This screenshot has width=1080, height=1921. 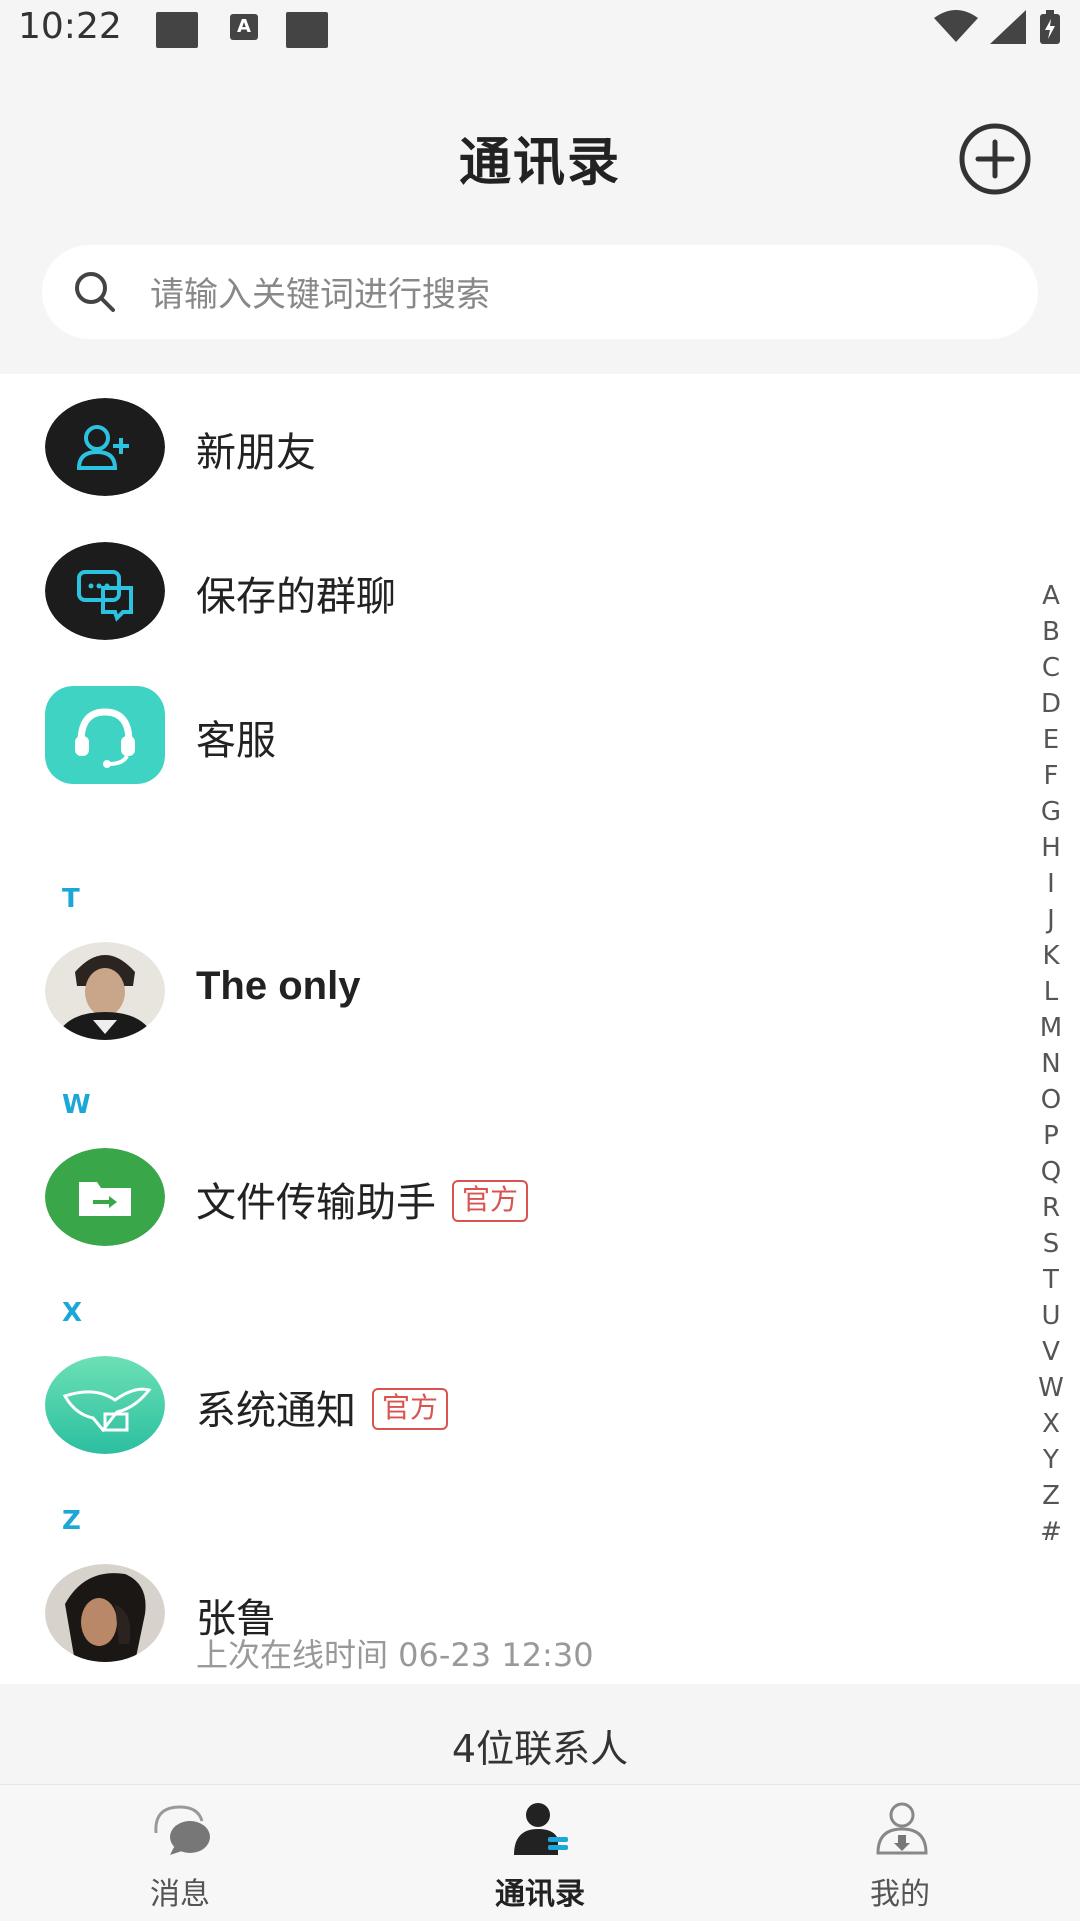 I want to click on tab-label: 消息, so click(x=180, y=1894).